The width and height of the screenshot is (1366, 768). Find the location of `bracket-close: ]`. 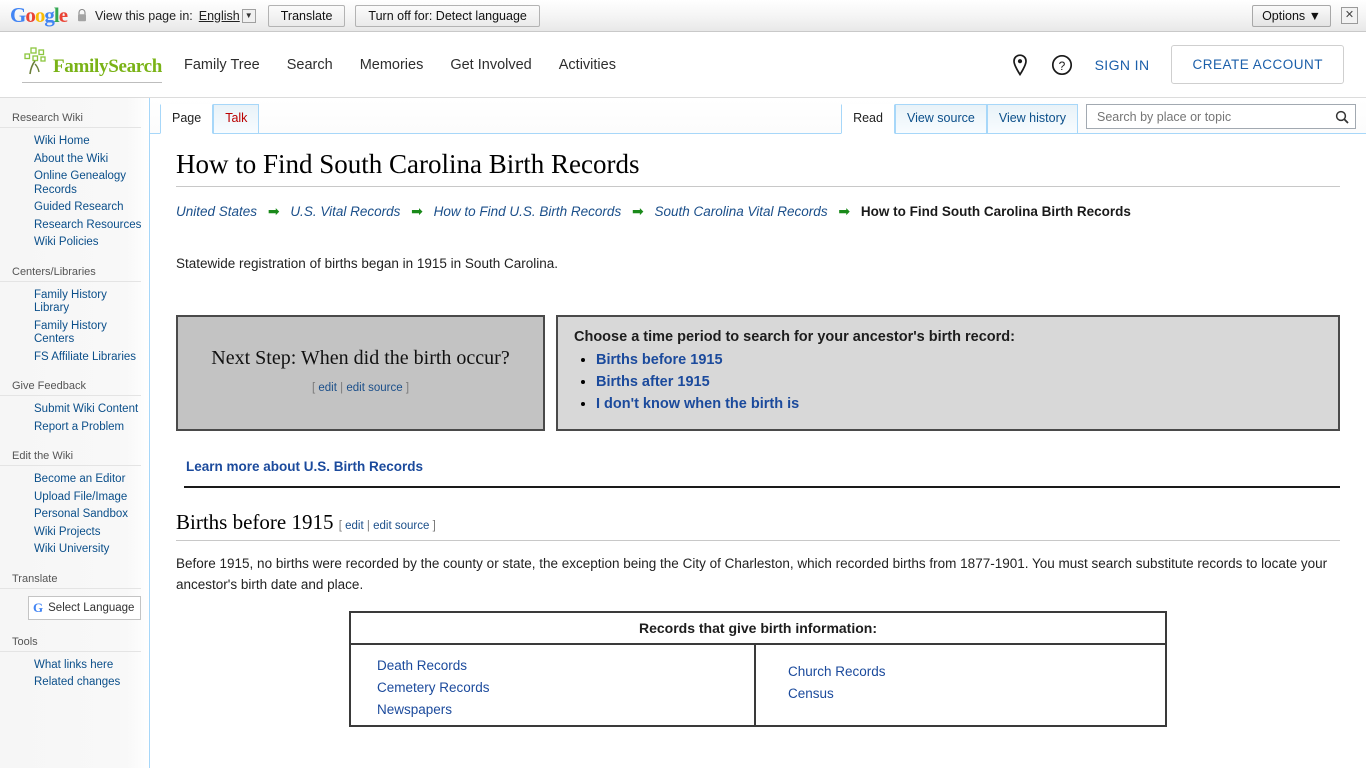

bracket-close: ] is located at coordinates (434, 526).